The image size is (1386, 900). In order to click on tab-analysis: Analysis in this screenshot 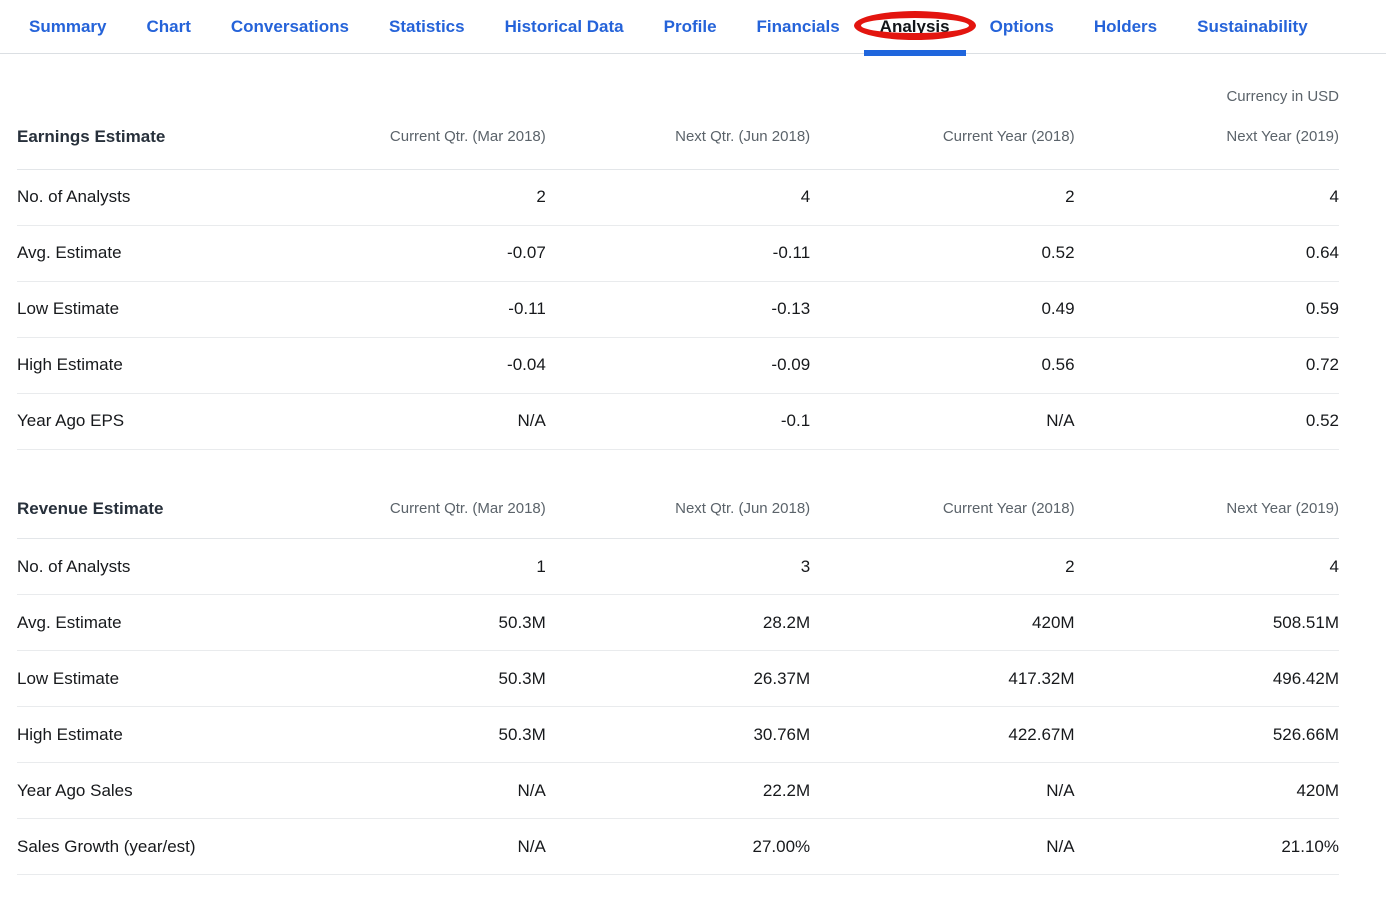, I will do `click(914, 28)`.